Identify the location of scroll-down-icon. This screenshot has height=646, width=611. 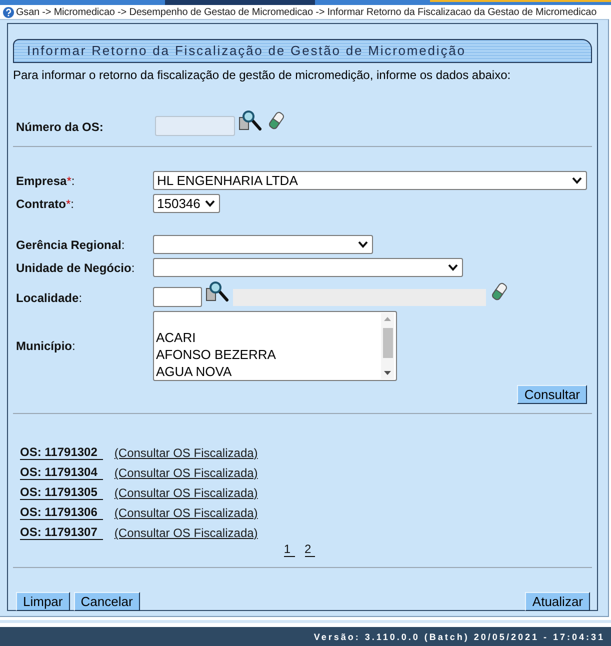
(387, 373).